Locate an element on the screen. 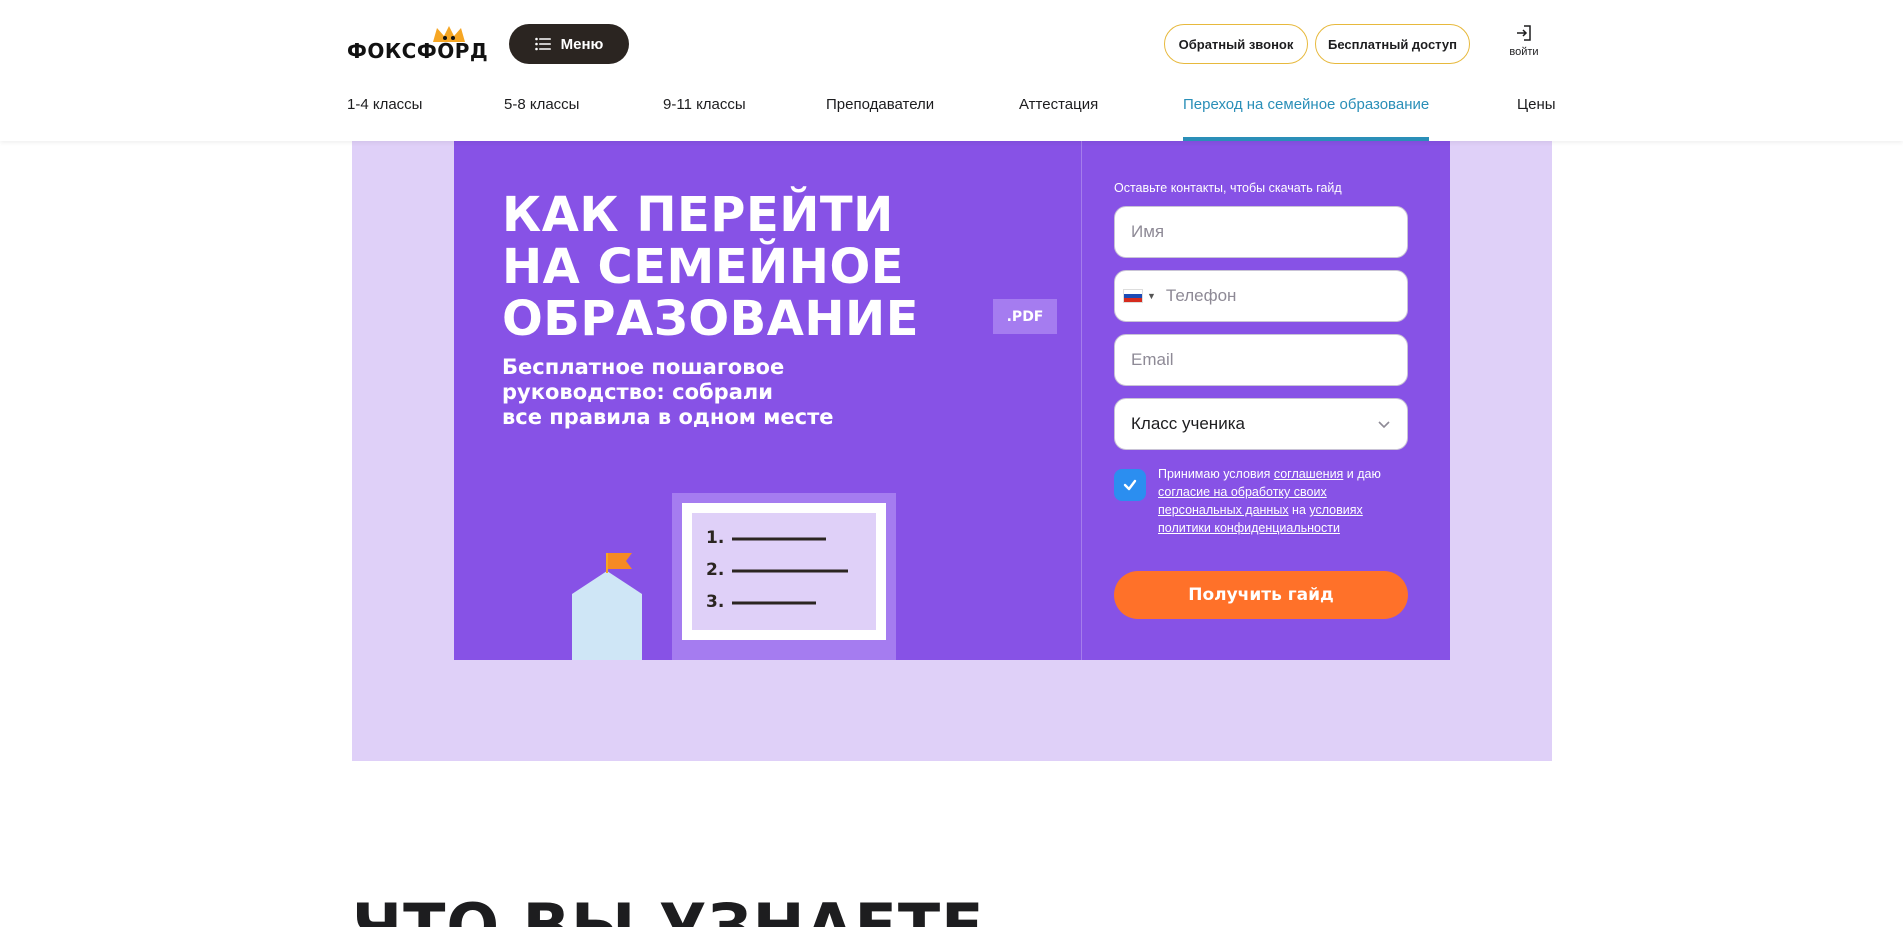 The height and width of the screenshot is (927, 1903). login-button: войти is located at coordinates (1524, 46).